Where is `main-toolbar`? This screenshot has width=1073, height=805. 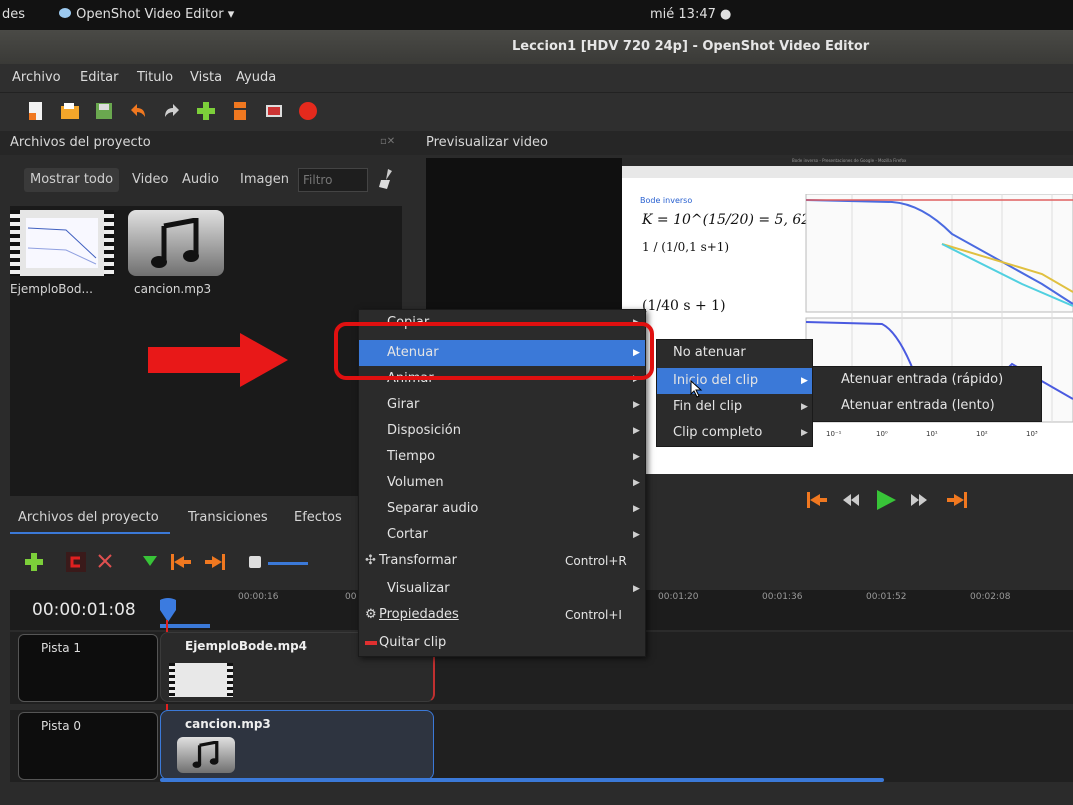 main-toolbar is located at coordinates (536, 112).